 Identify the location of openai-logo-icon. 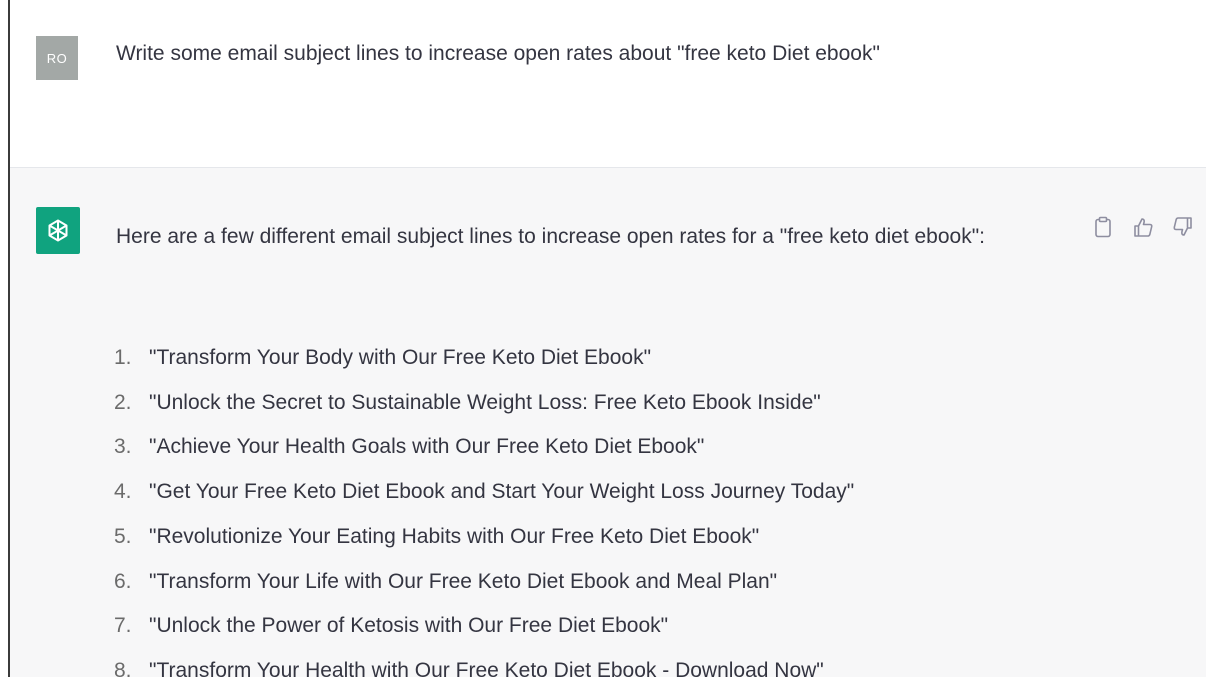
(58, 230).